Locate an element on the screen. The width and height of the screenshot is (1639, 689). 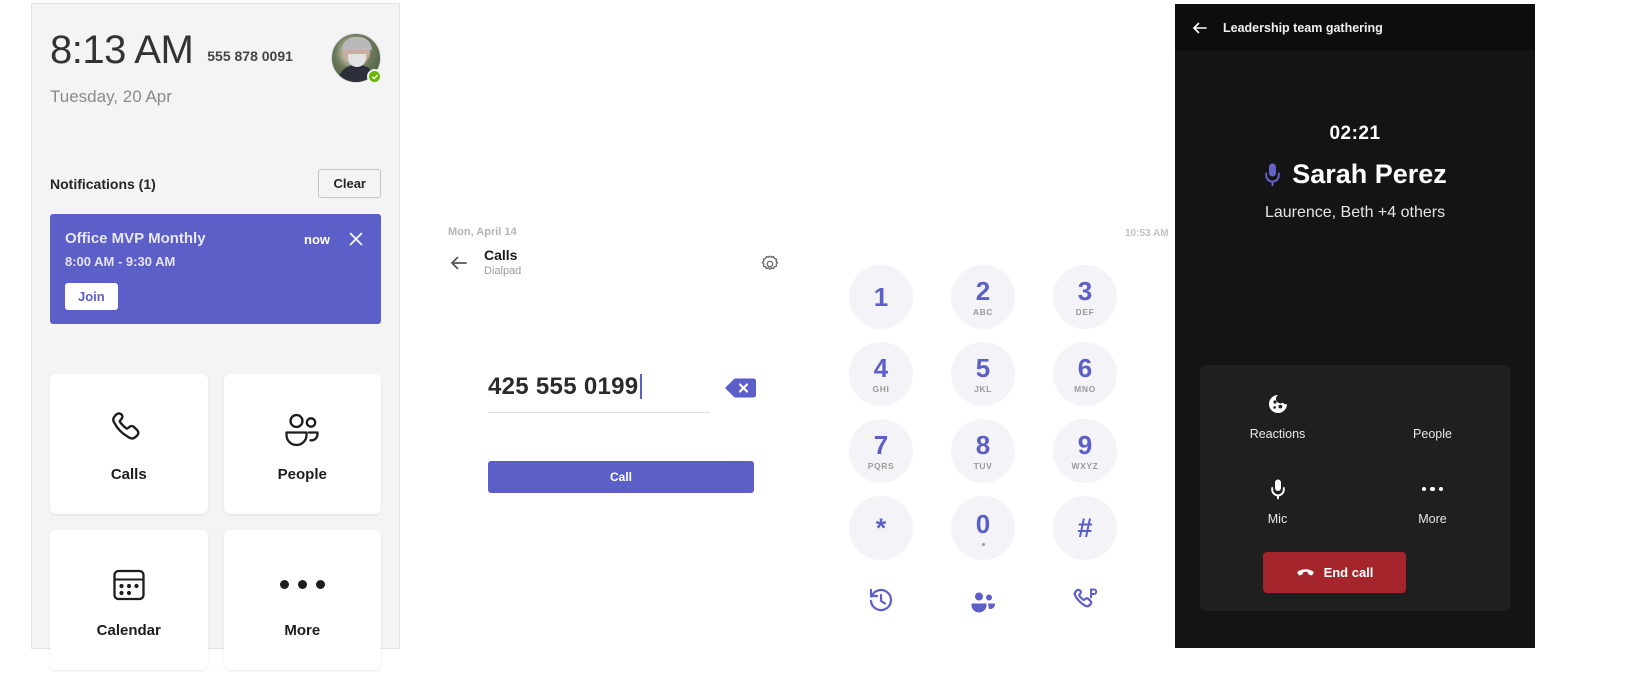
quick-action-tiles: Calls People Calendar More is located at coordinates (215, 522).